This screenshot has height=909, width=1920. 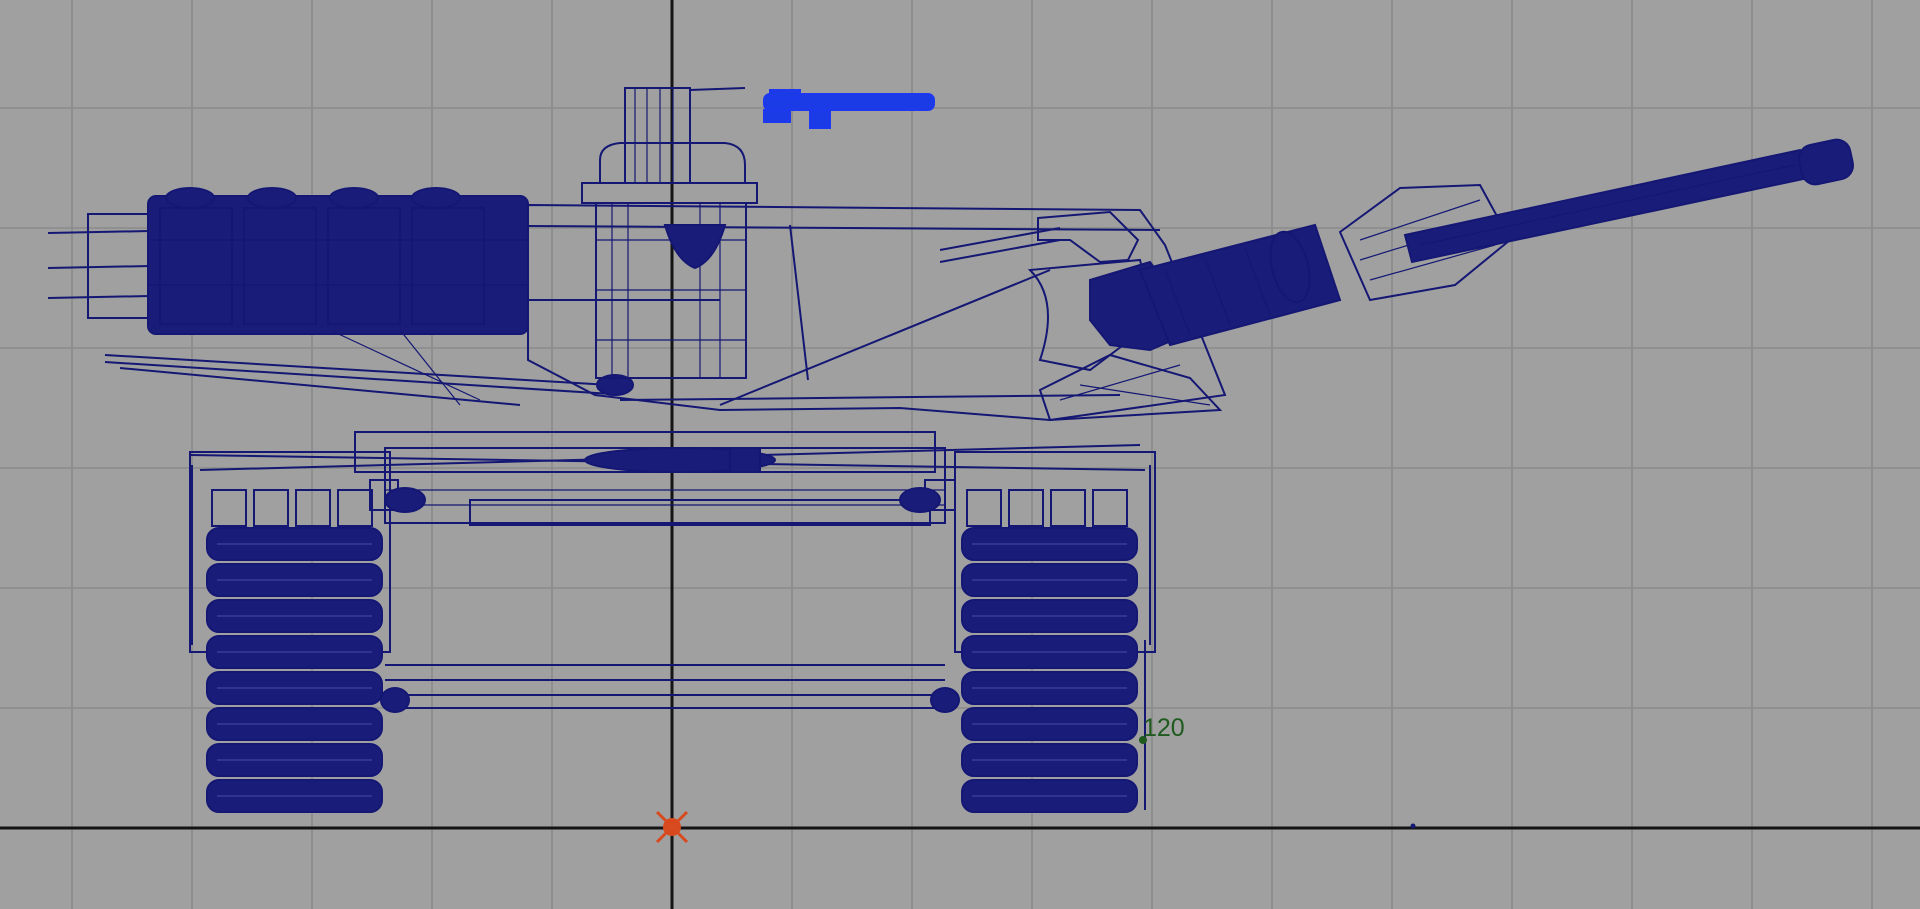 I want to click on measurement-label: 120, so click(x=1164, y=728).